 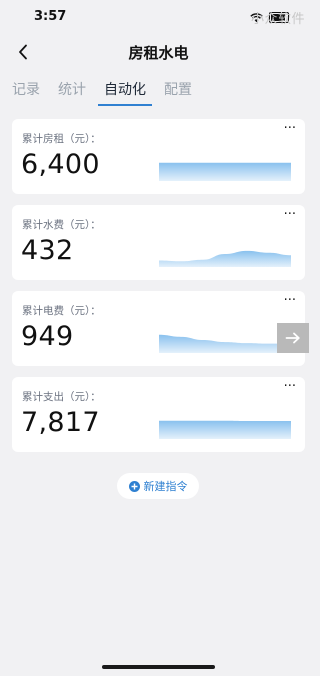 I want to click on card-value: 6,400, so click(x=60, y=164).